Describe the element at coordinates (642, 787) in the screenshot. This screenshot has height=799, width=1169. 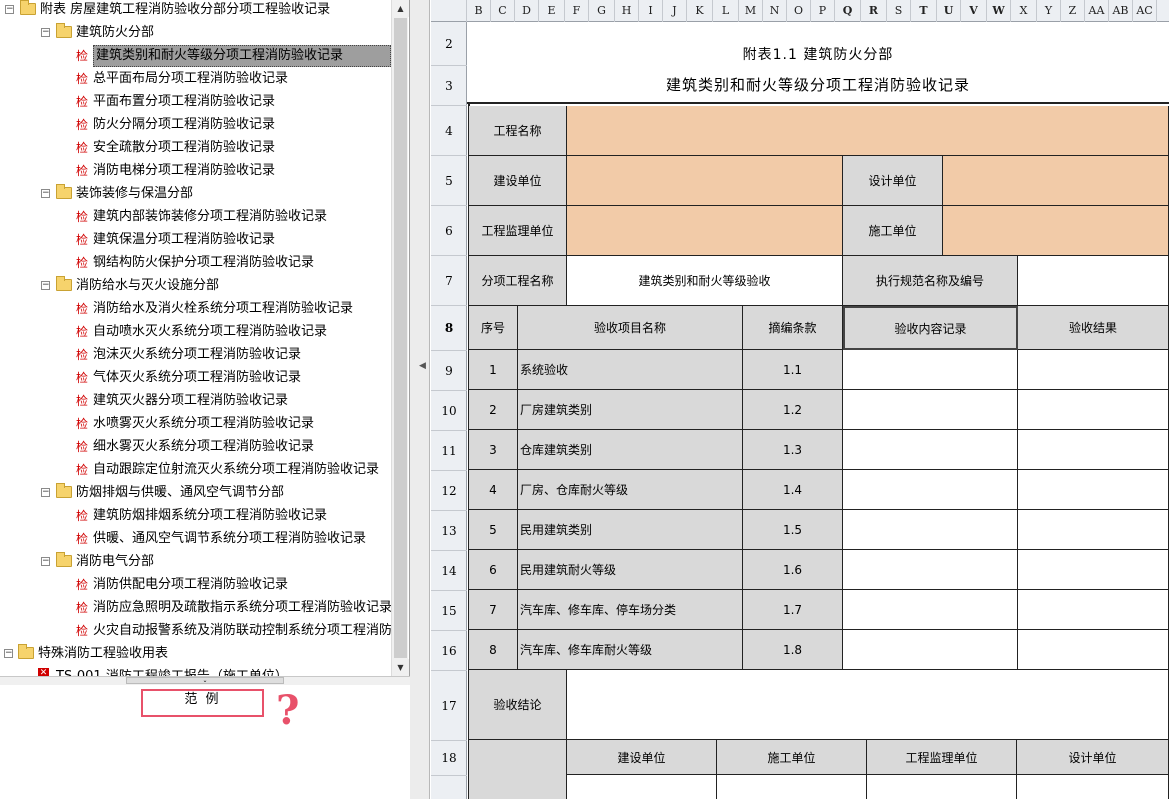
I see `sign-construction-input` at that location.